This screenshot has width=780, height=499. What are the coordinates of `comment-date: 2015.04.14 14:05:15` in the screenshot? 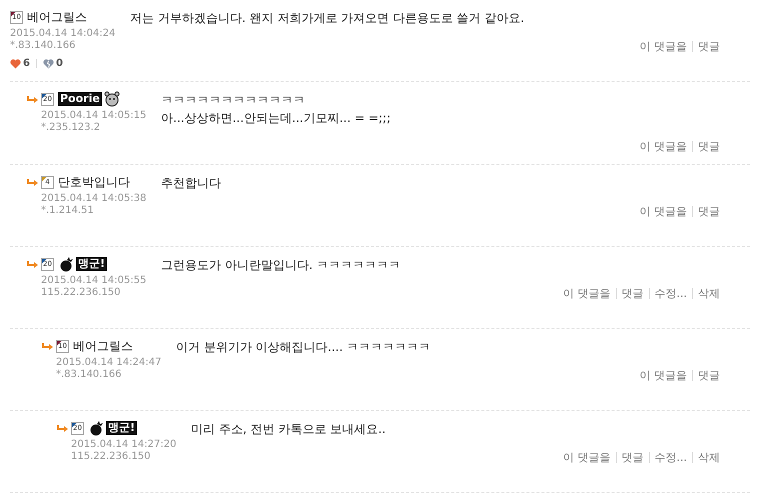 It's located at (94, 116).